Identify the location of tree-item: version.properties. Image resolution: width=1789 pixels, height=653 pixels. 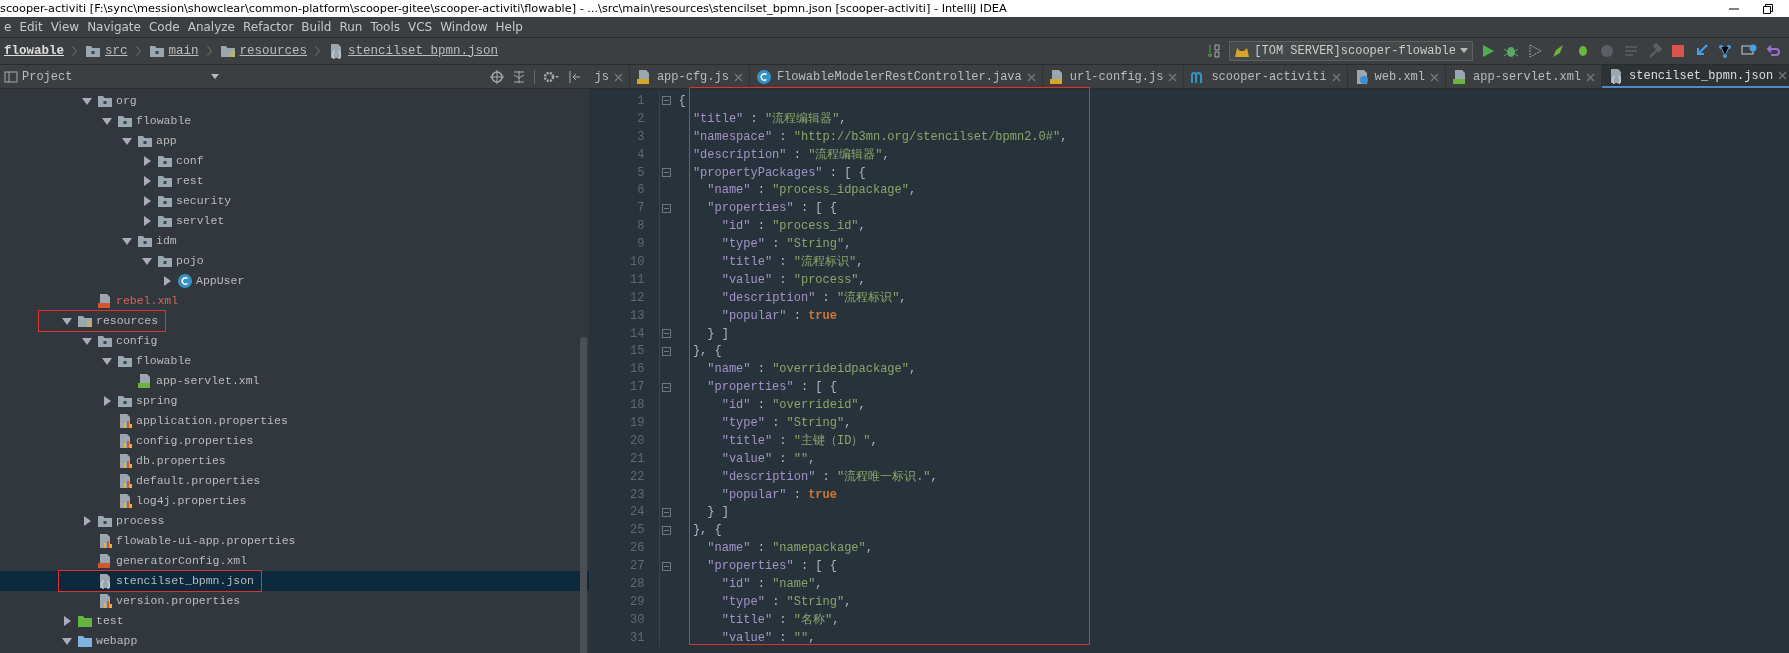
(294, 601).